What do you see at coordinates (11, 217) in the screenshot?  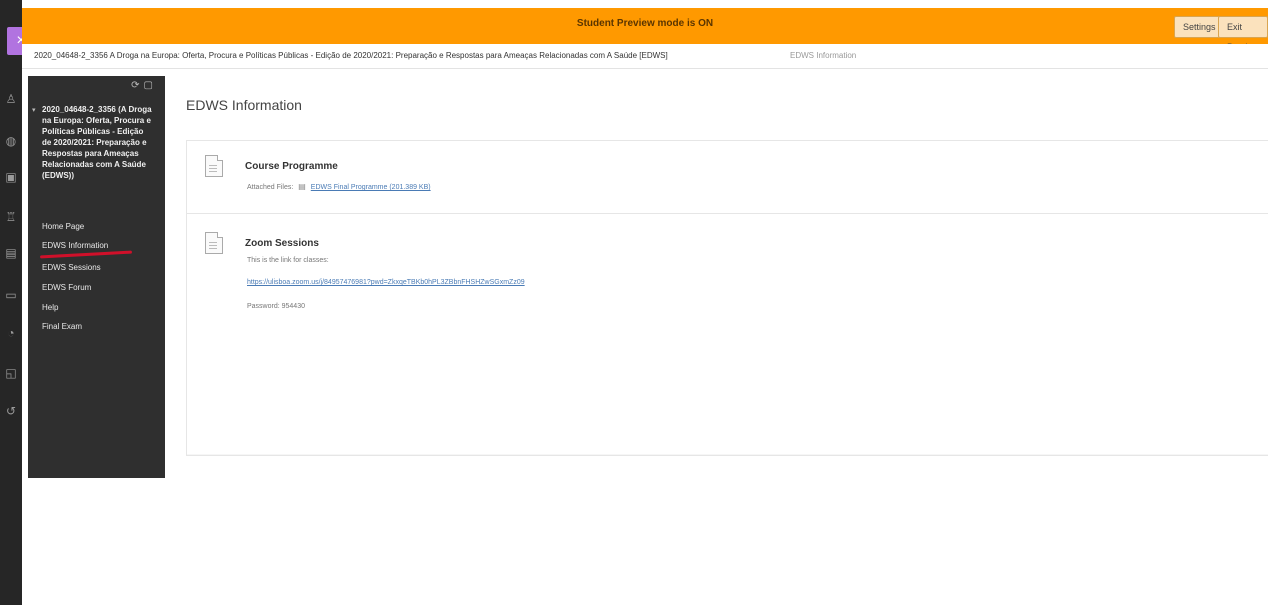 I see `organizations-icon: ♖` at bounding box center [11, 217].